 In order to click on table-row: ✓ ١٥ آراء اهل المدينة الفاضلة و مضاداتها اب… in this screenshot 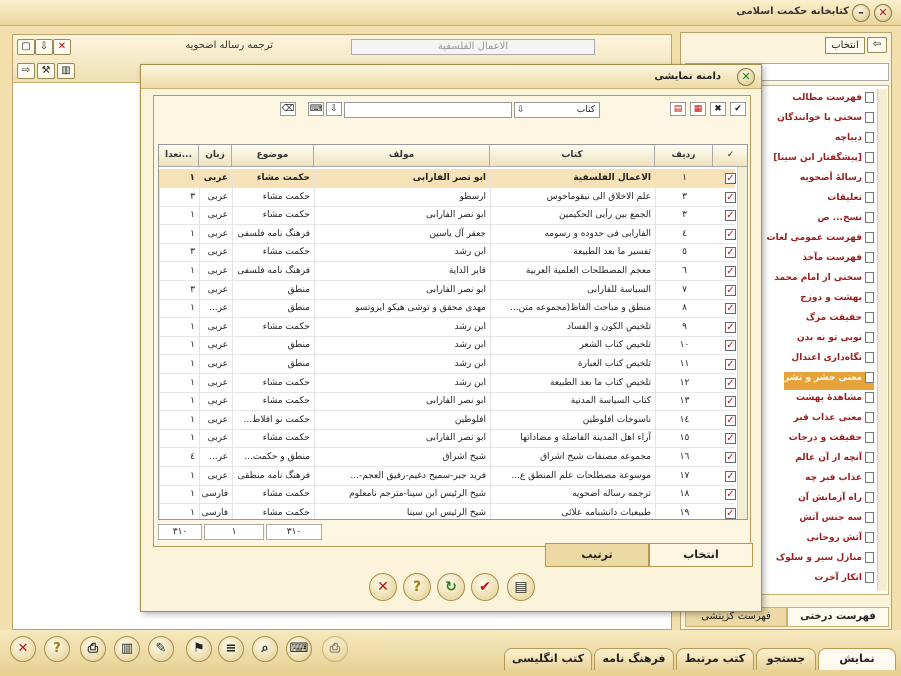, I will do `click(447, 439)`.